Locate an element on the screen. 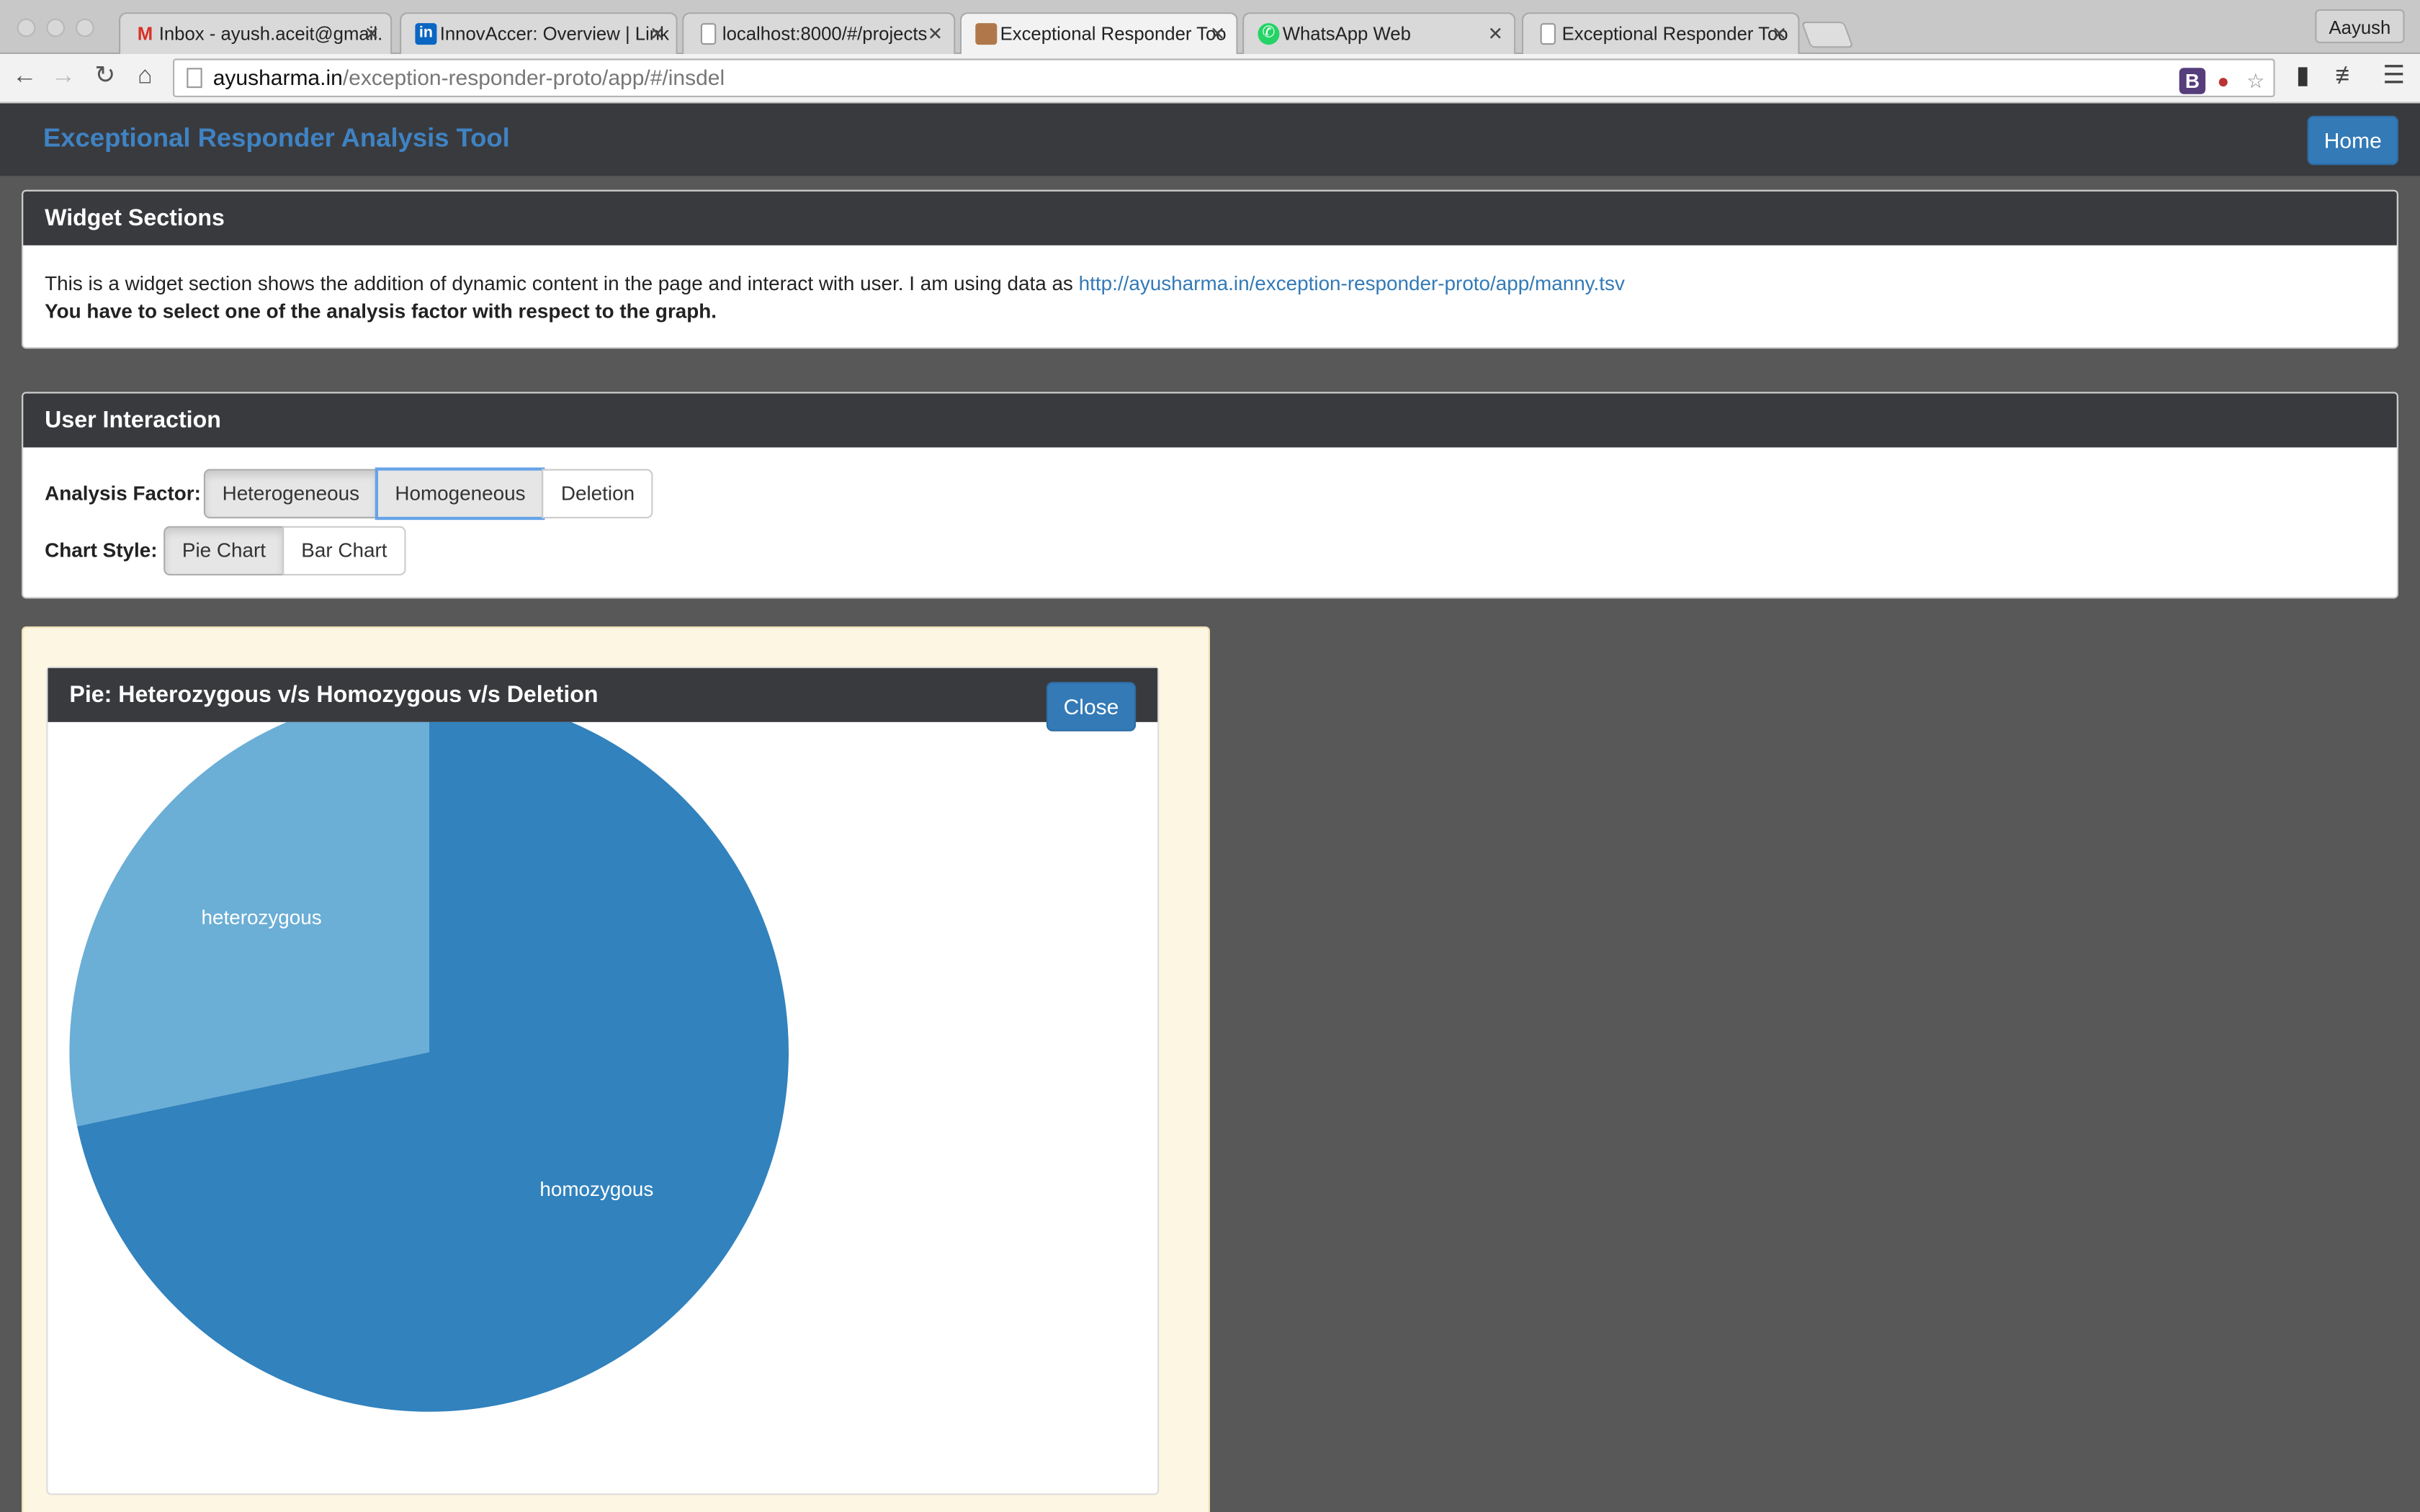 The height and width of the screenshot is (1512, 2420). browser-tab-active: Exceptional Responder Too ✕ is located at coordinates (1098, 33).